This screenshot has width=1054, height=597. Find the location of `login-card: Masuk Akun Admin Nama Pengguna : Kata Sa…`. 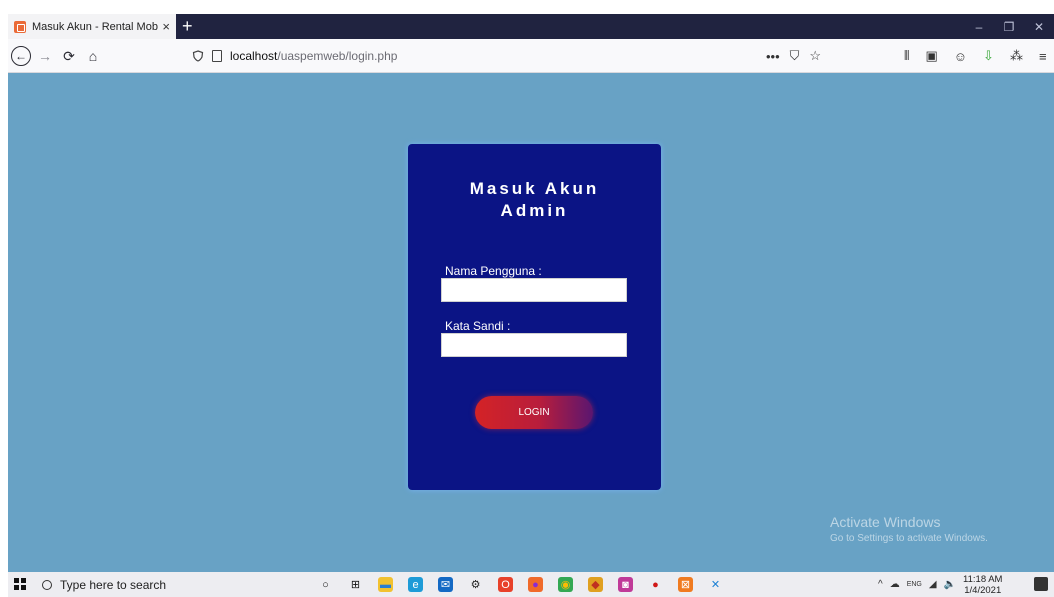

login-card: Masuk Akun Admin Nama Pengguna : Kata Sa… is located at coordinates (534, 317).